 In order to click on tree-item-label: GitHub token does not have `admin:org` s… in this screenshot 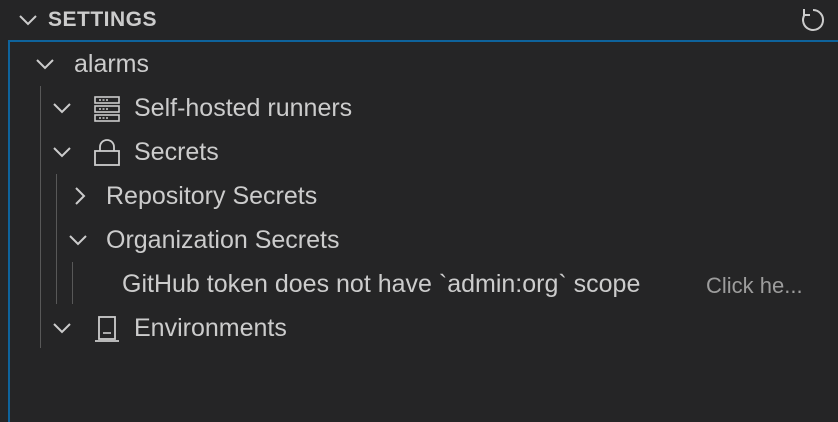, I will do `click(381, 284)`.